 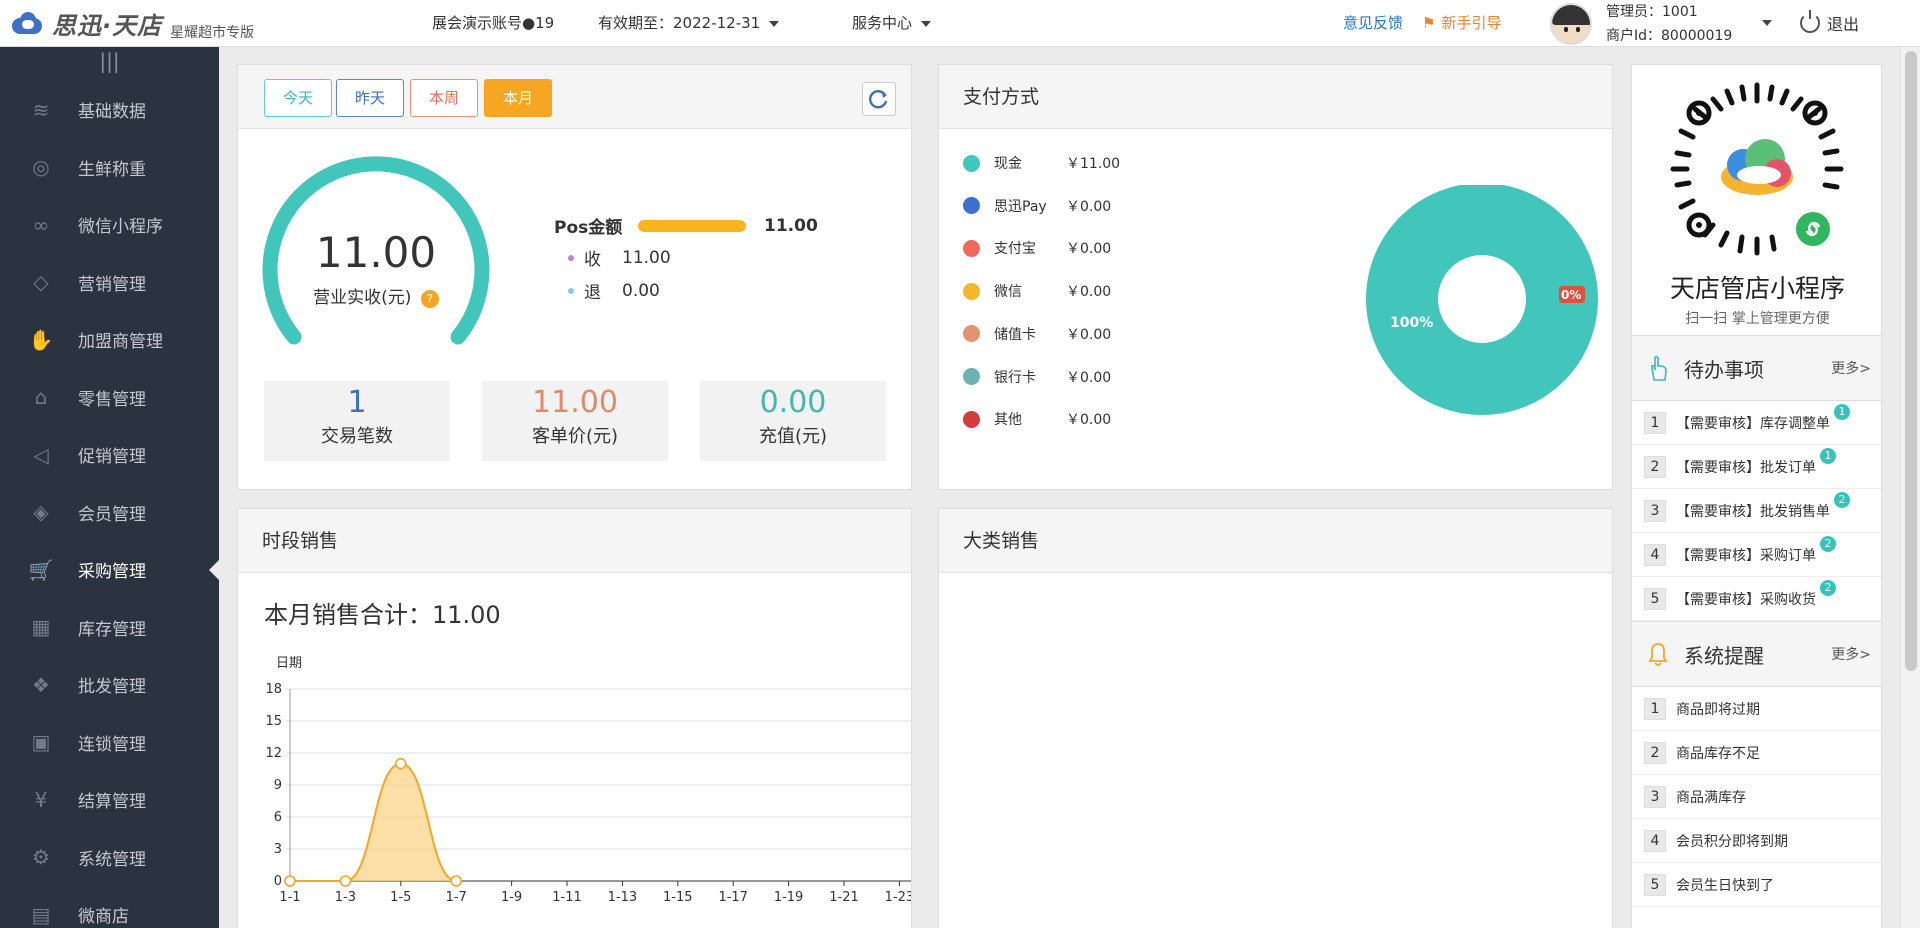 I want to click on x-tick-label: 1-11, so click(x=567, y=897).